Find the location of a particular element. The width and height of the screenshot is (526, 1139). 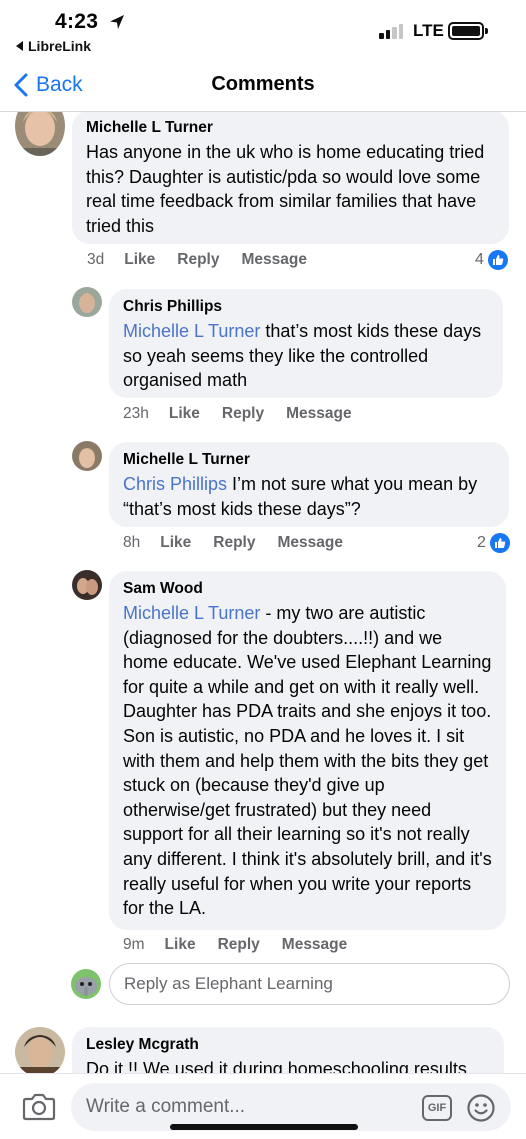

comment-author: Sam Wood is located at coordinates (307, 589).